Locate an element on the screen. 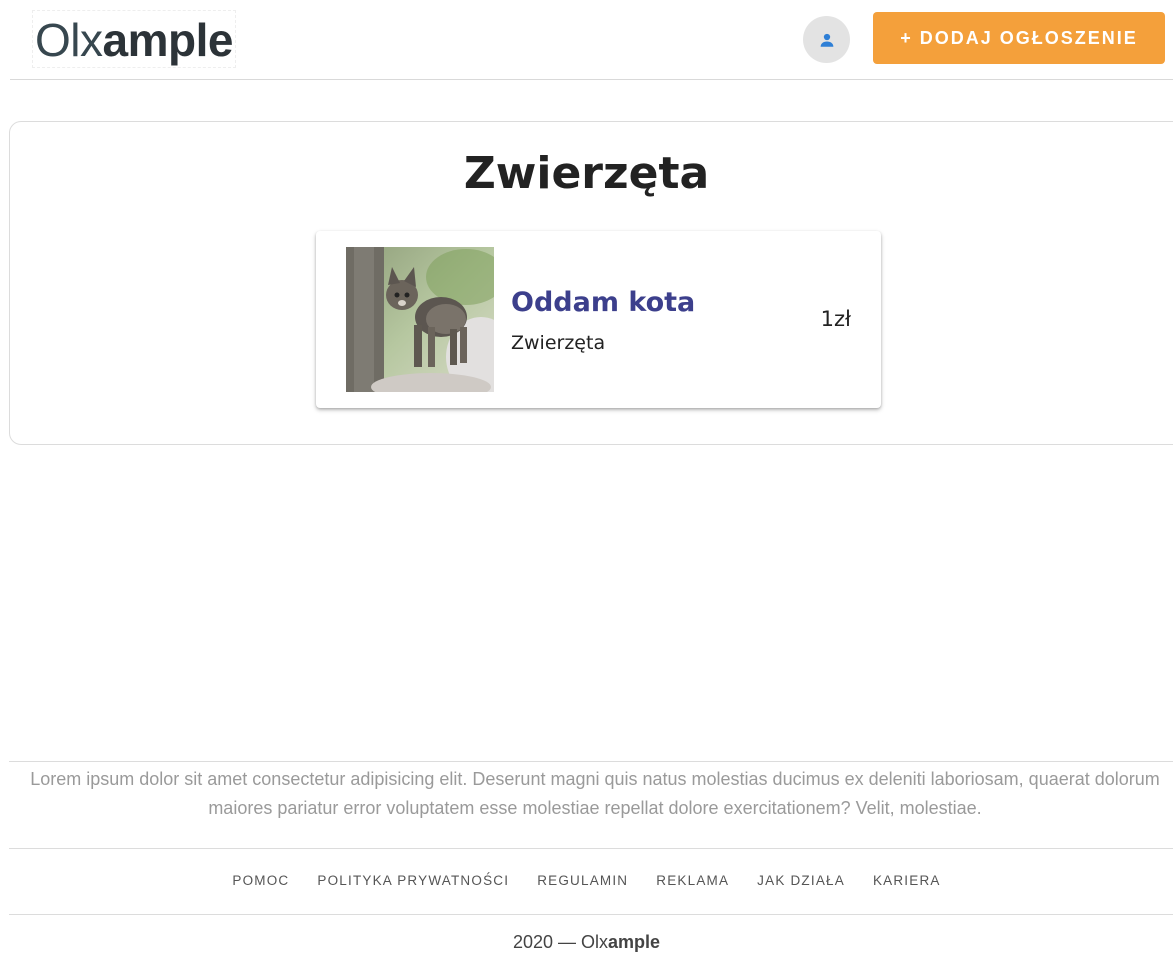 The image size is (1173, 954). header-divider is located at coordinates (591, 79).